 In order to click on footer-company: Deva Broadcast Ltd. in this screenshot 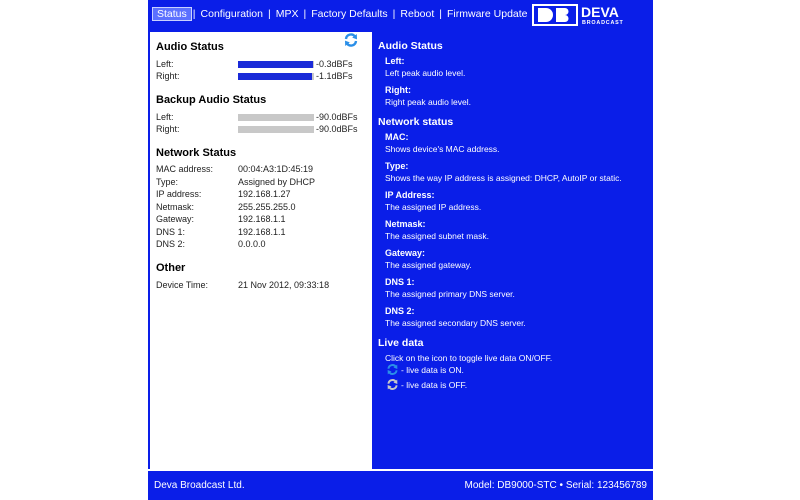, I will do `click(199, 485)`.